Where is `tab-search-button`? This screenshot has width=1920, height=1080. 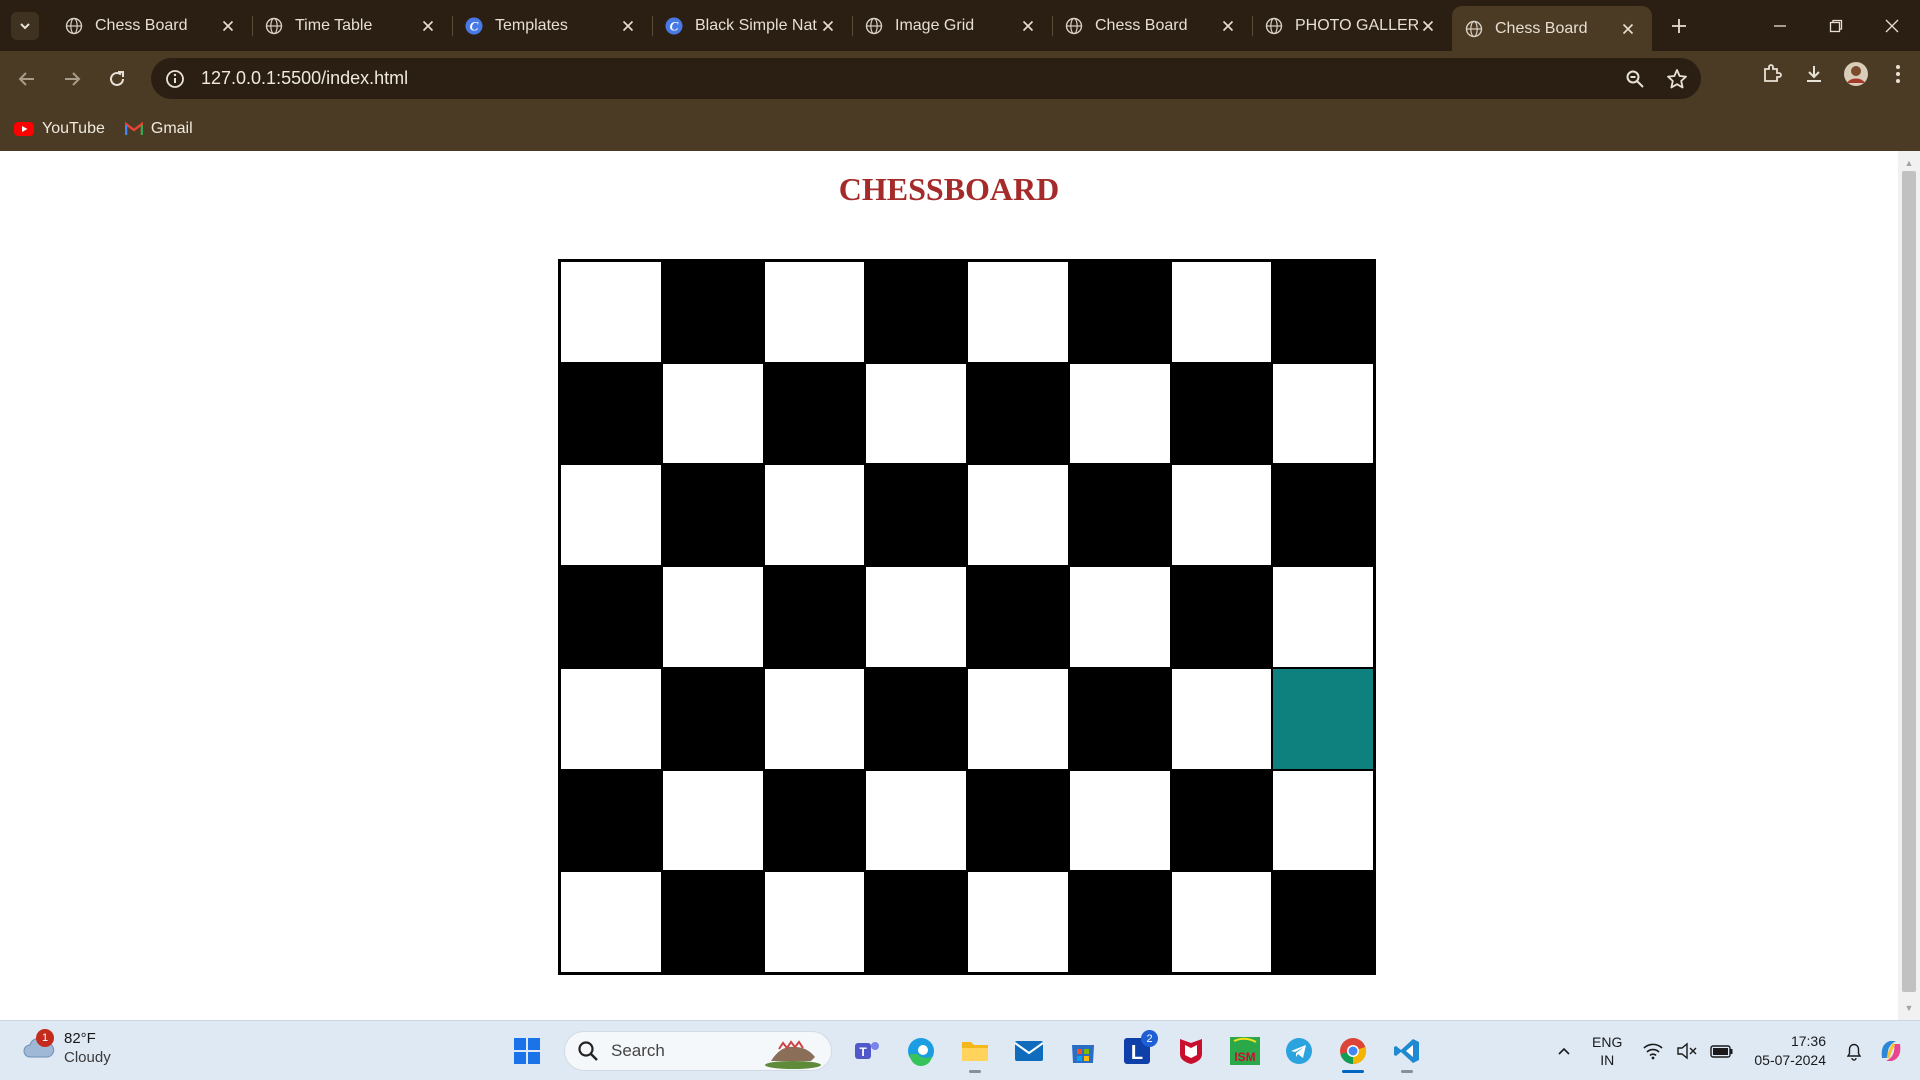 tab-search-button is located at coordinates (25, 25).